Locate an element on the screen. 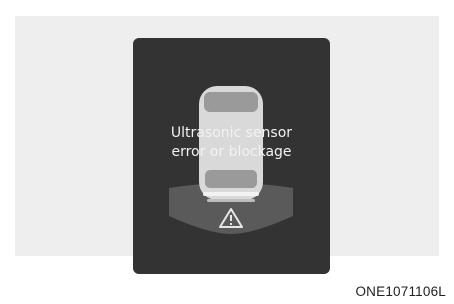 The width and height of the screenshot is (454, 304). warning-message-line-1: Ultrasonic sensor is located at coordinates (231, 133).